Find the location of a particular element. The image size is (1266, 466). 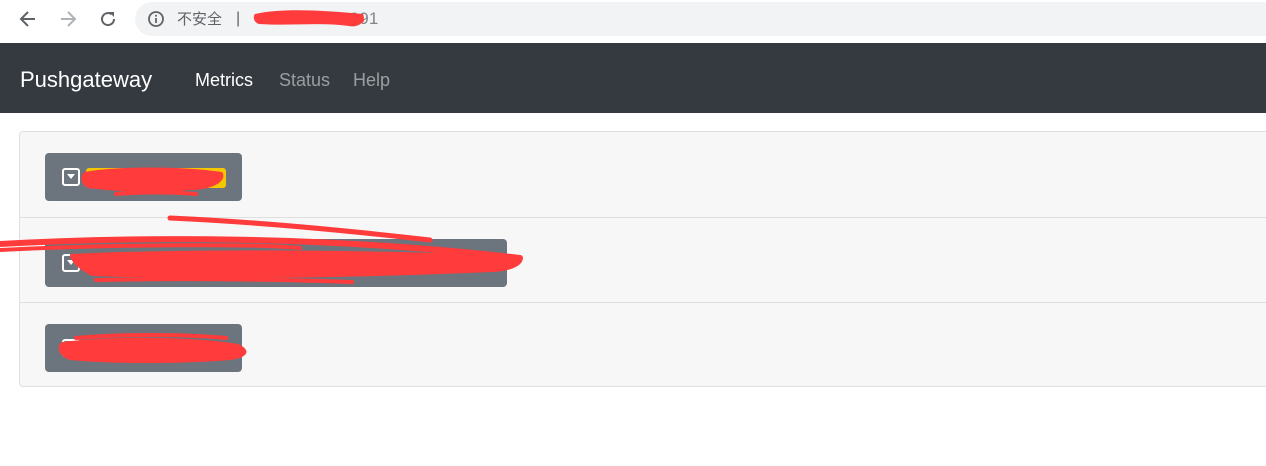

reload-icon is located at coordinates (108, 19).